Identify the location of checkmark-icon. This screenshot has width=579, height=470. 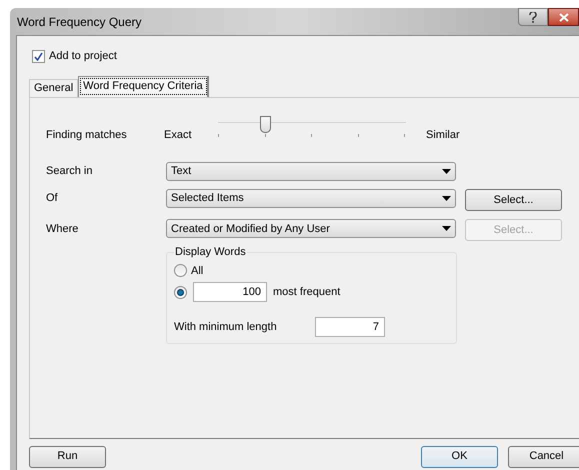
(38, 56).